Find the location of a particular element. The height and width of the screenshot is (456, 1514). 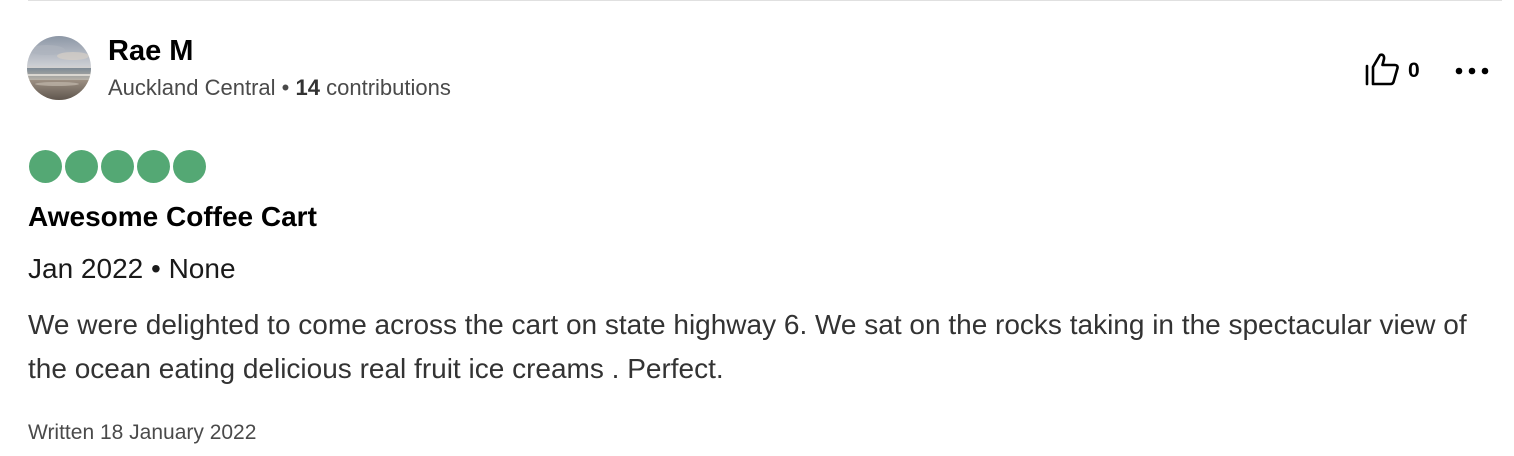

helpful-count: 0 is located at coordinates (1414, 70).